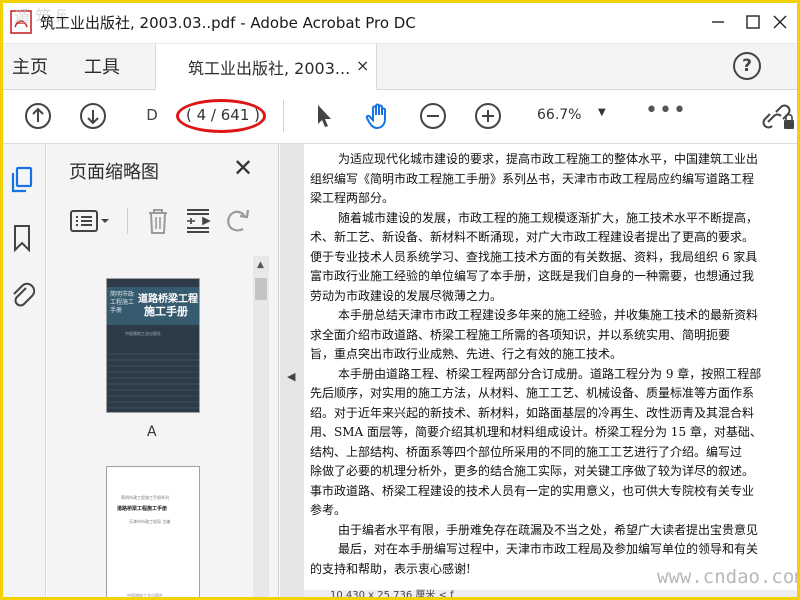 The image size is (800, 600). I want to click on zoom-level: 66.7%, so click(559, 115).